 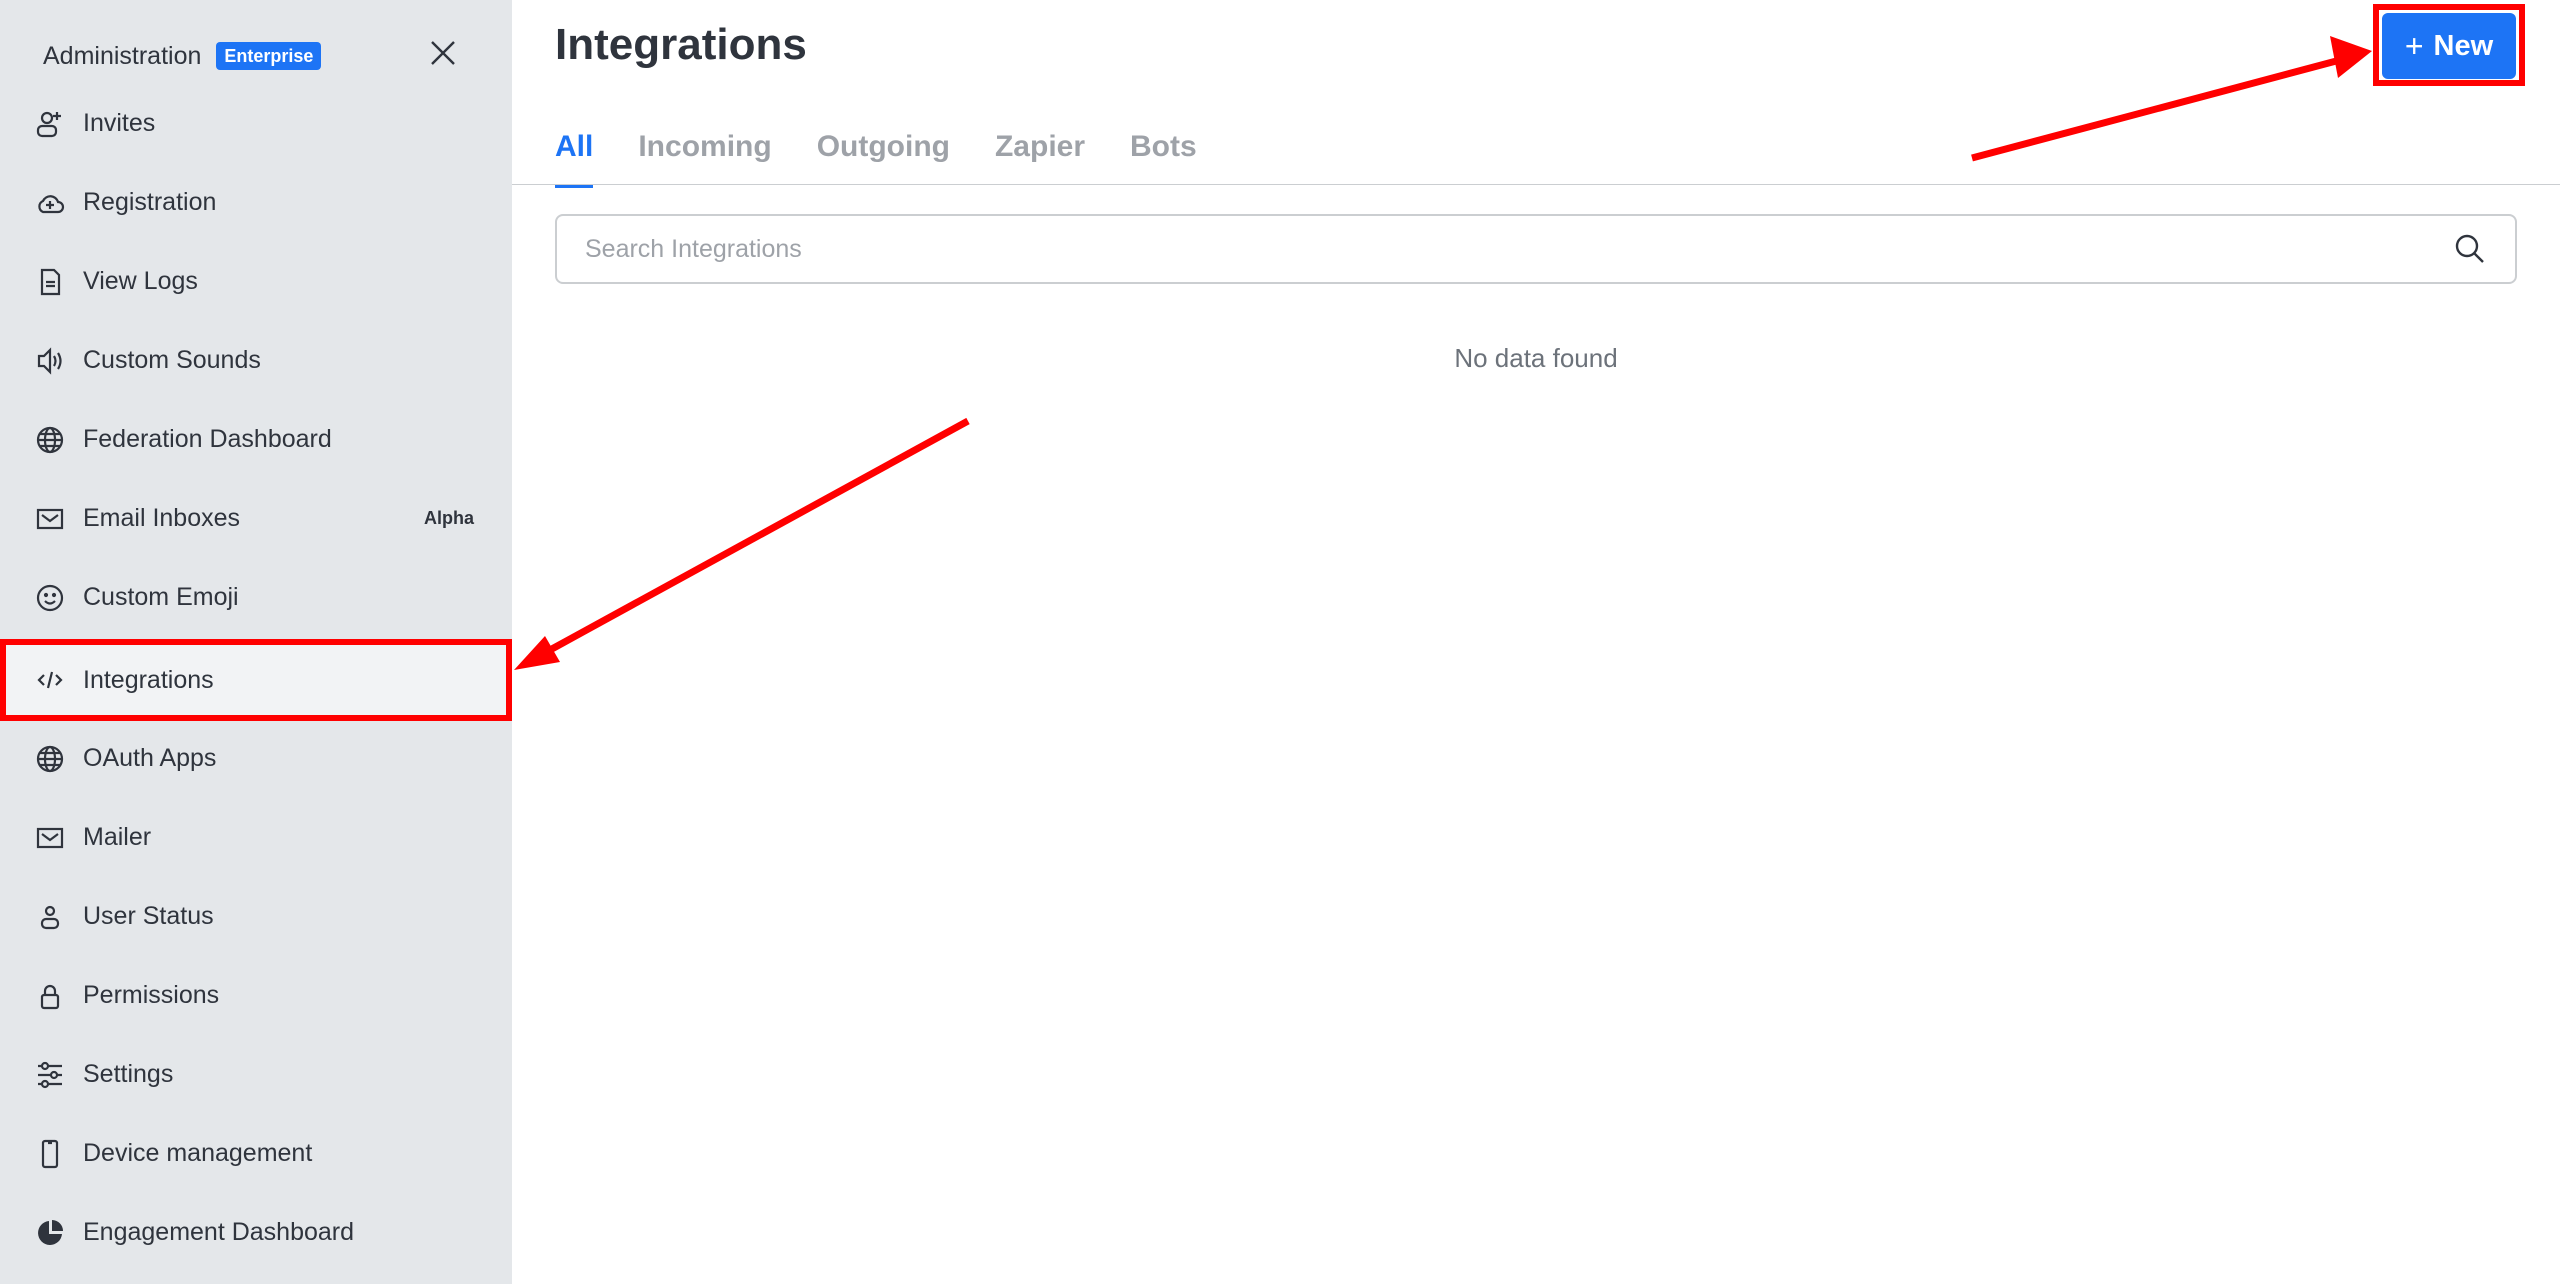 I want to click on sidebar-item-label: Federation Dashboard, so click(x=207, y=439).